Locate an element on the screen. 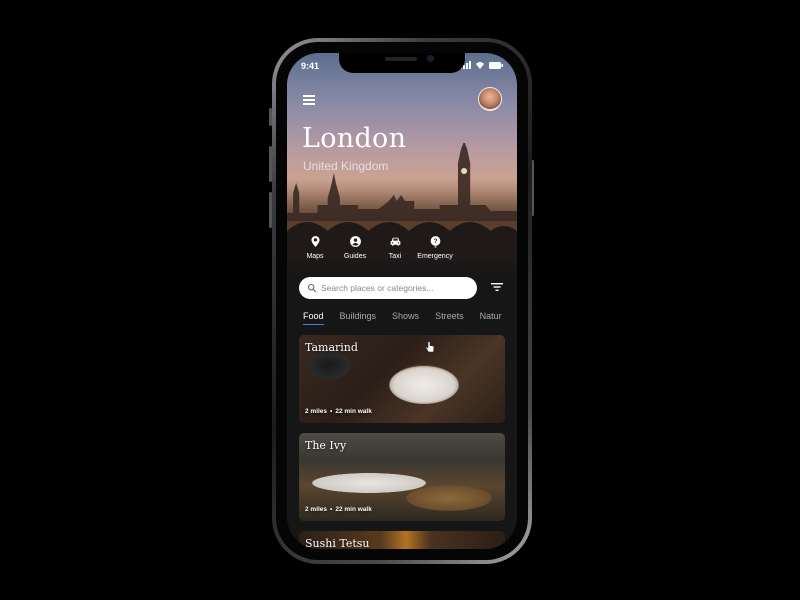  category-tabs: Food Buildings Shows Streets Natur is located at coordinates (402, 318).